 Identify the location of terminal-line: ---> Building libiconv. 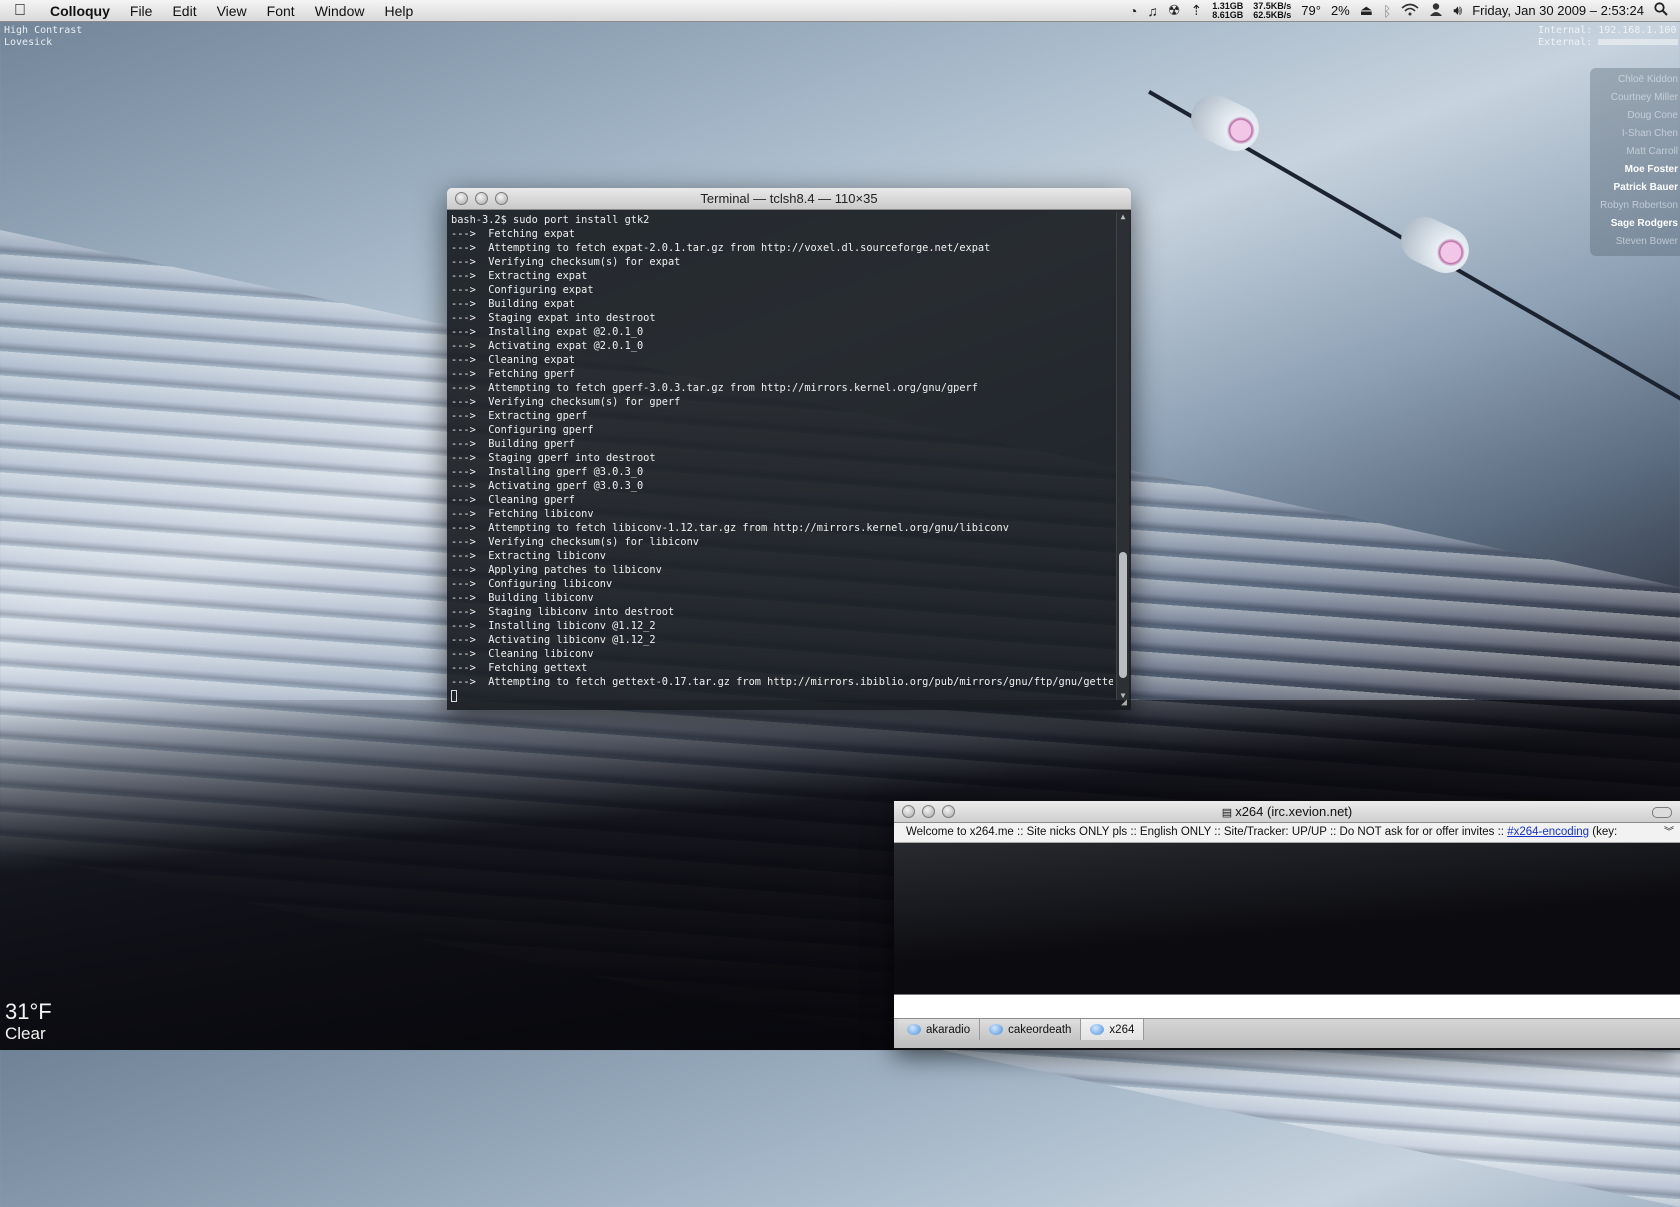
(522, 598).